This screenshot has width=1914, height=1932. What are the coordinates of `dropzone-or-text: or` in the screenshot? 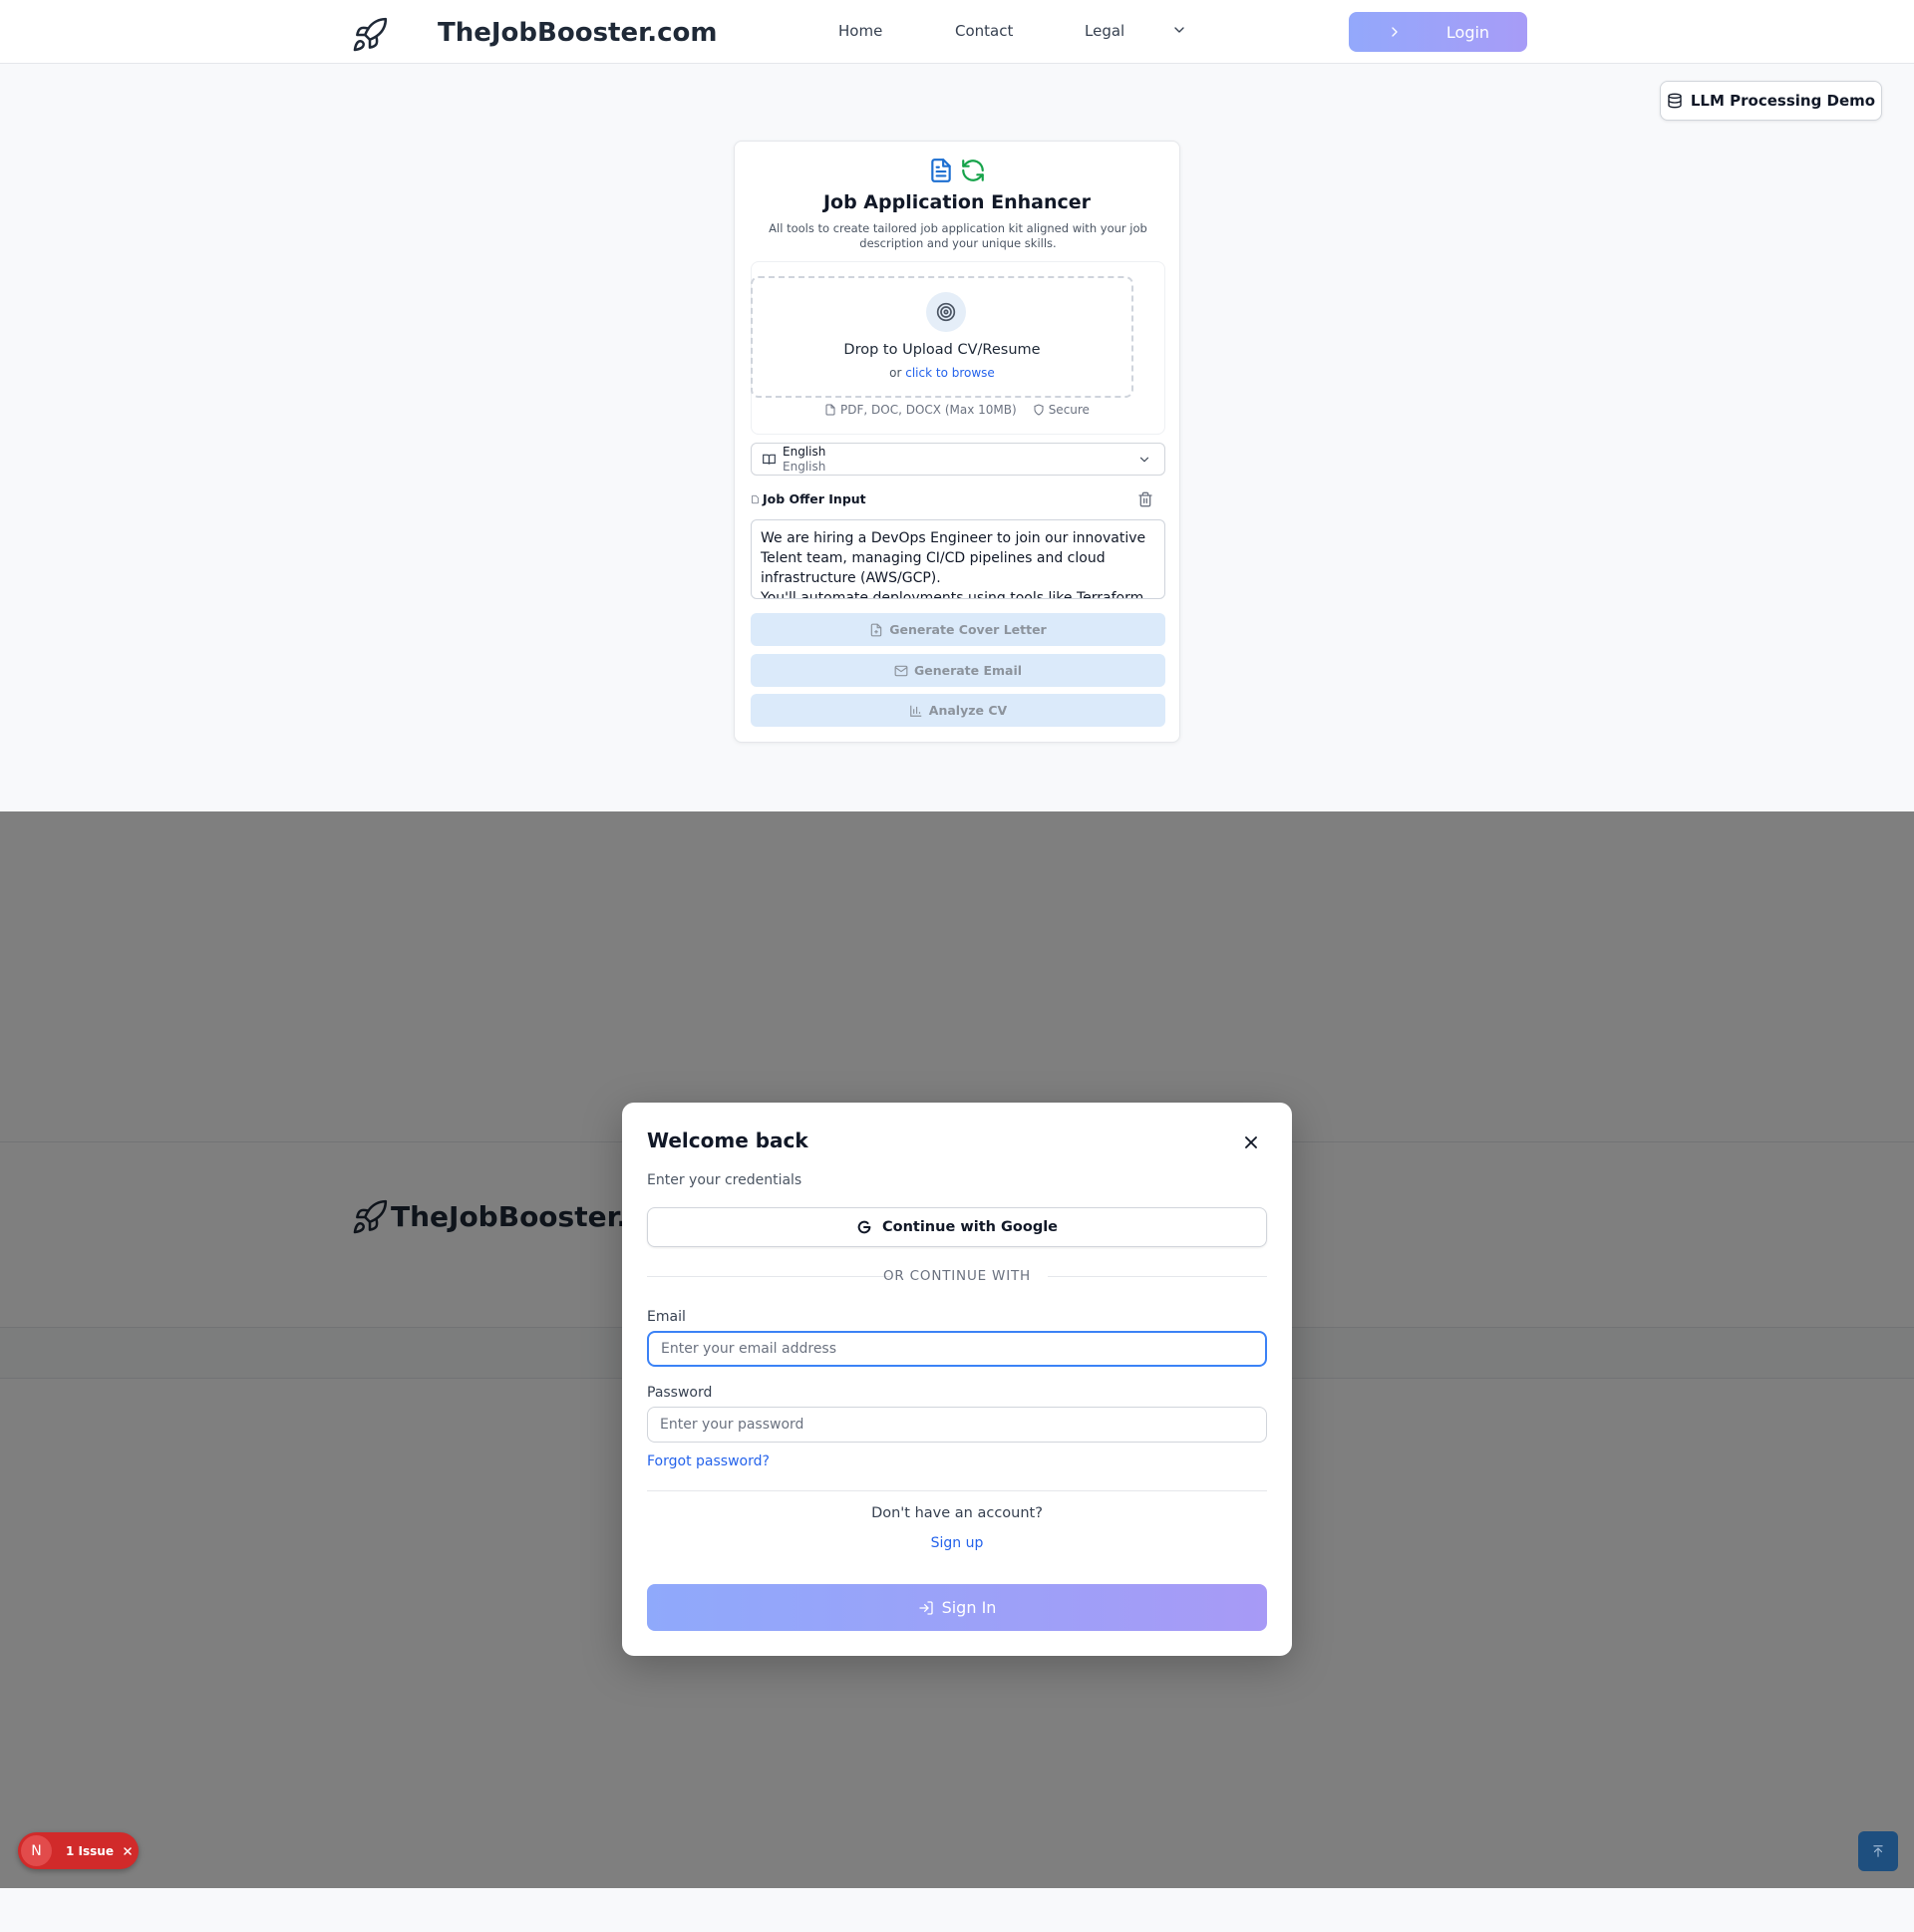 It's located at (897, 373).